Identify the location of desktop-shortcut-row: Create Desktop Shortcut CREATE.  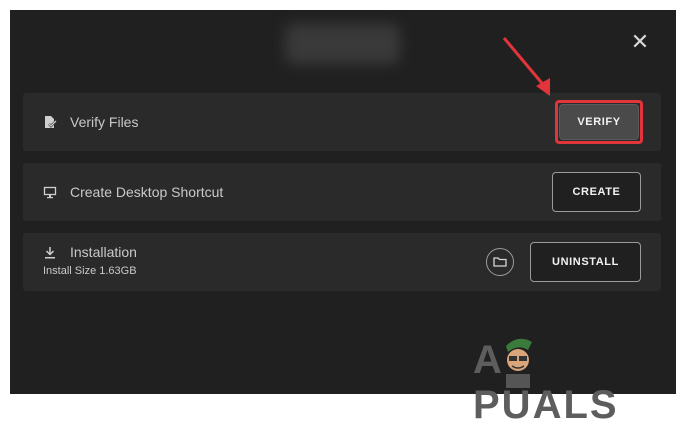
(342, 192).